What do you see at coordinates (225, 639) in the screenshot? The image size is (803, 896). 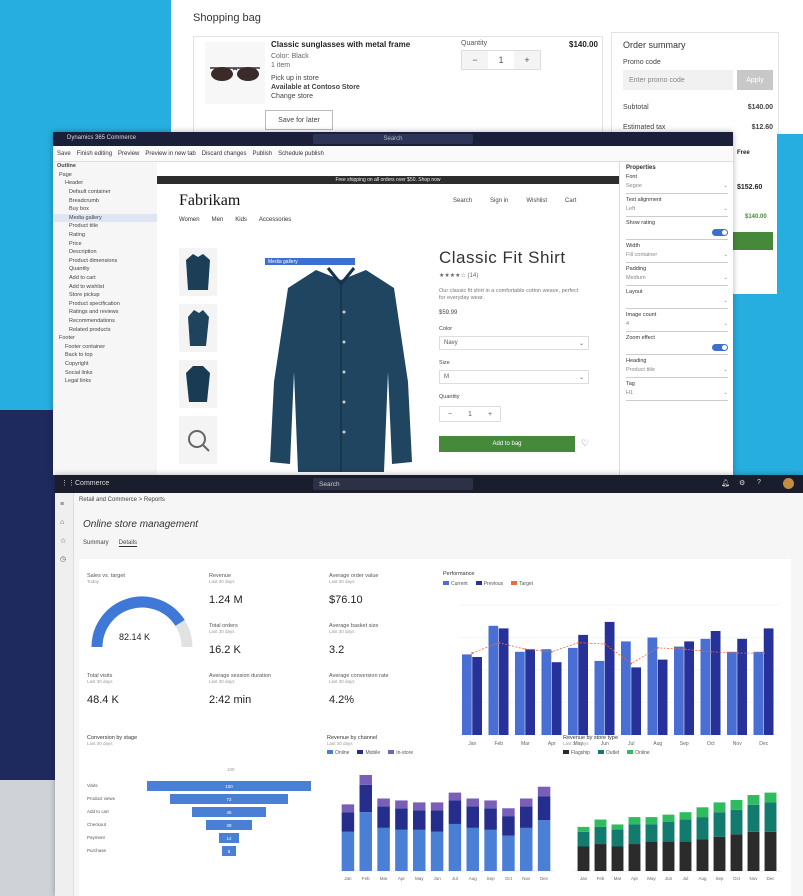 I see `kpi-card: Total orders Last 30 days 16.2 K` at bounding box center [225, 639].